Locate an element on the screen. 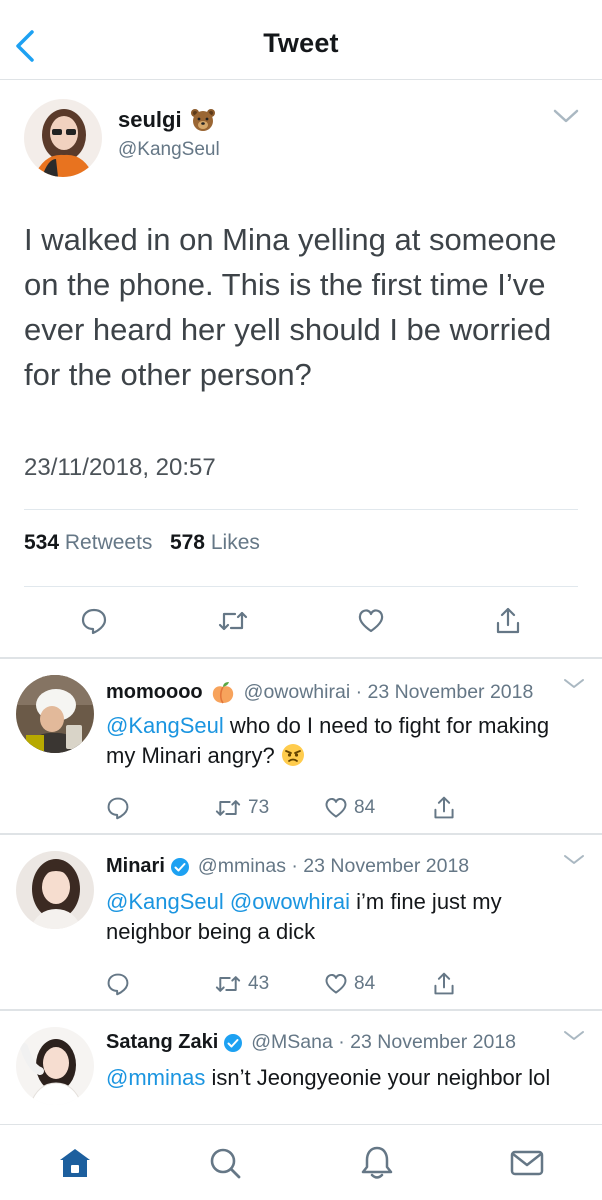 The image size is (602, 1200). reply-meta: @mminas · 23 November 2018 is located at coordinates (333, 866).